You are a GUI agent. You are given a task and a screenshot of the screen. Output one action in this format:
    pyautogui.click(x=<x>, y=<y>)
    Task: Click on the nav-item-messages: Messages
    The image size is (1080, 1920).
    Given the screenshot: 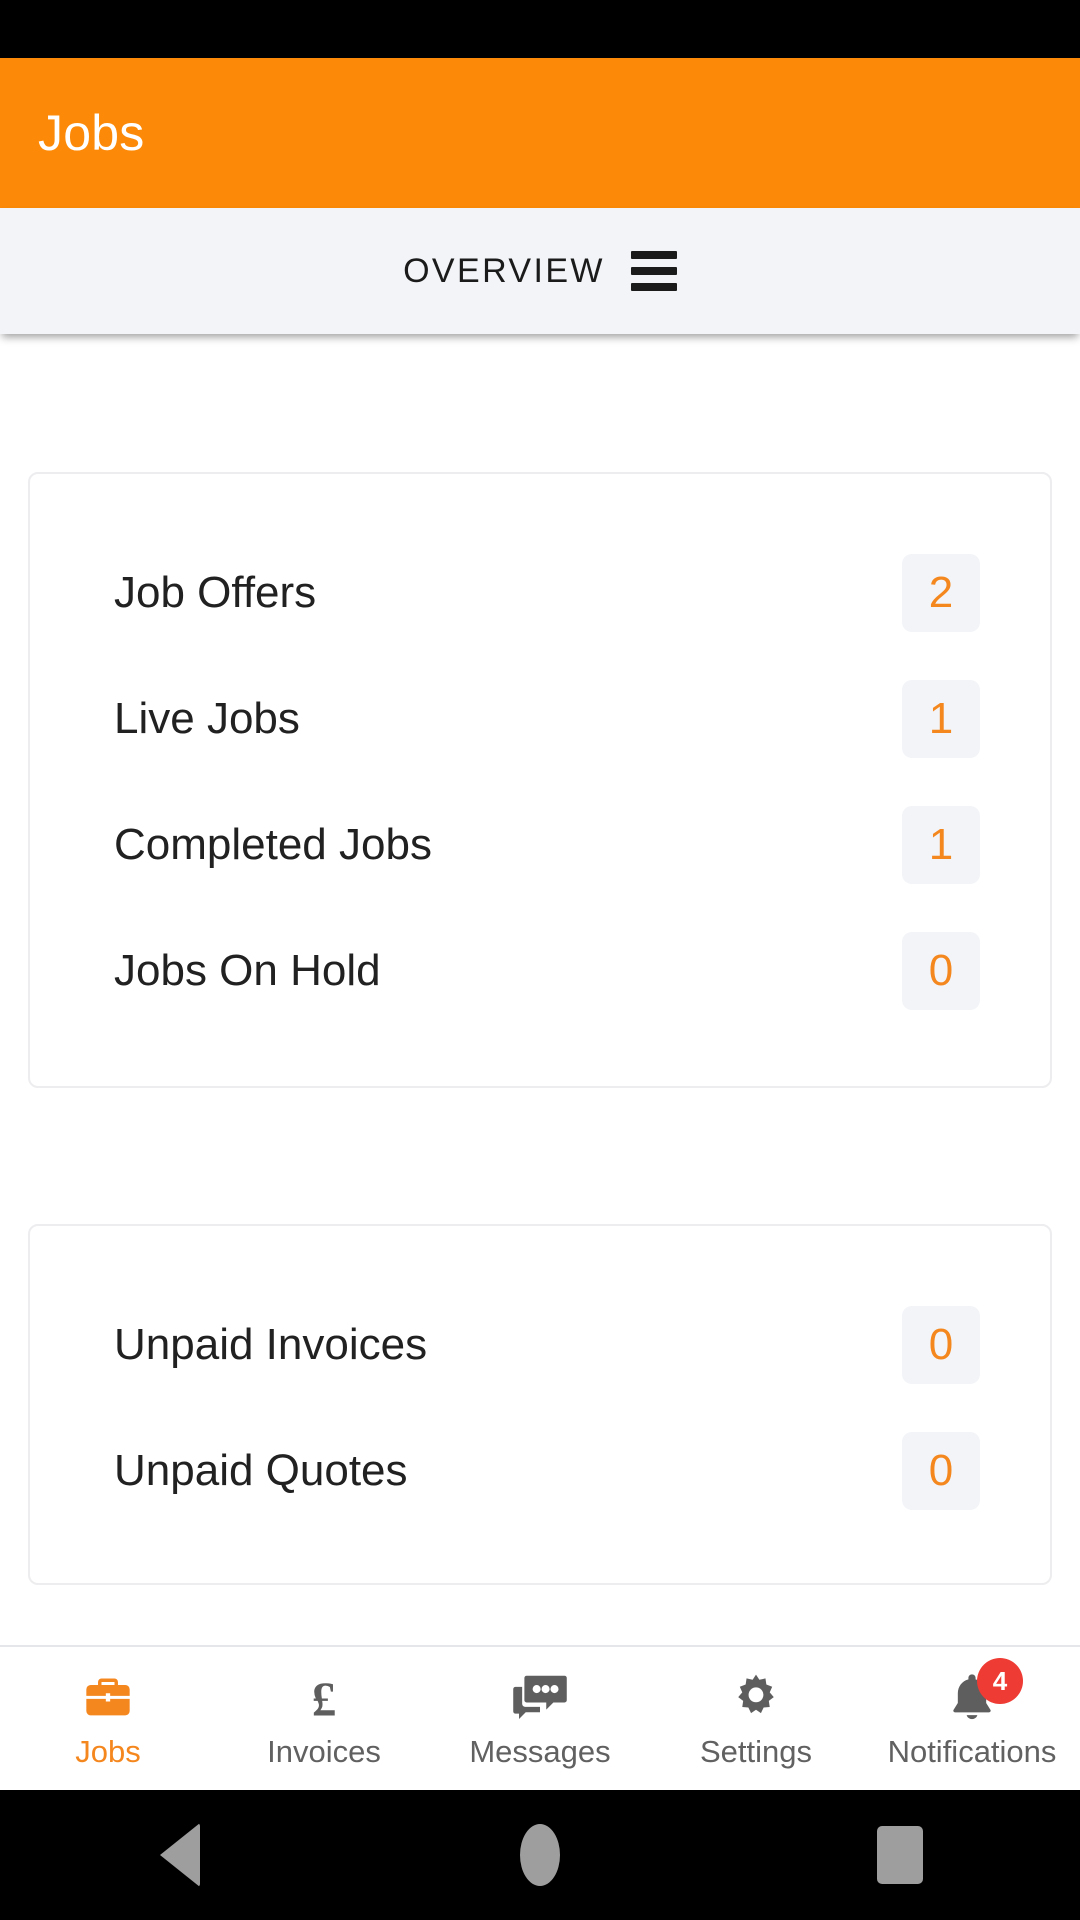 What is the action you would take?
    pyautogui.click(x=540, y=1718)
    